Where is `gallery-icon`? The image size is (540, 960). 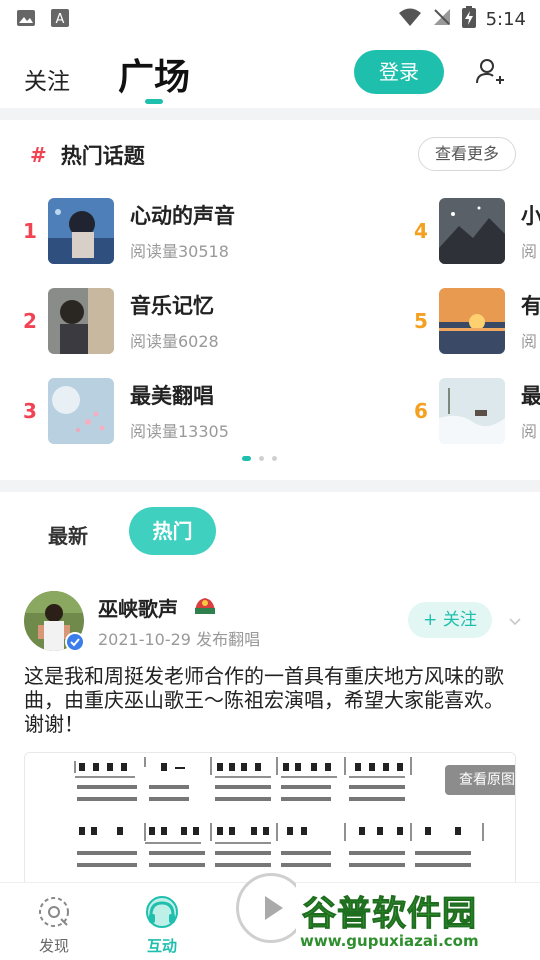
gallery-icon is located at coordinates (26, 20).